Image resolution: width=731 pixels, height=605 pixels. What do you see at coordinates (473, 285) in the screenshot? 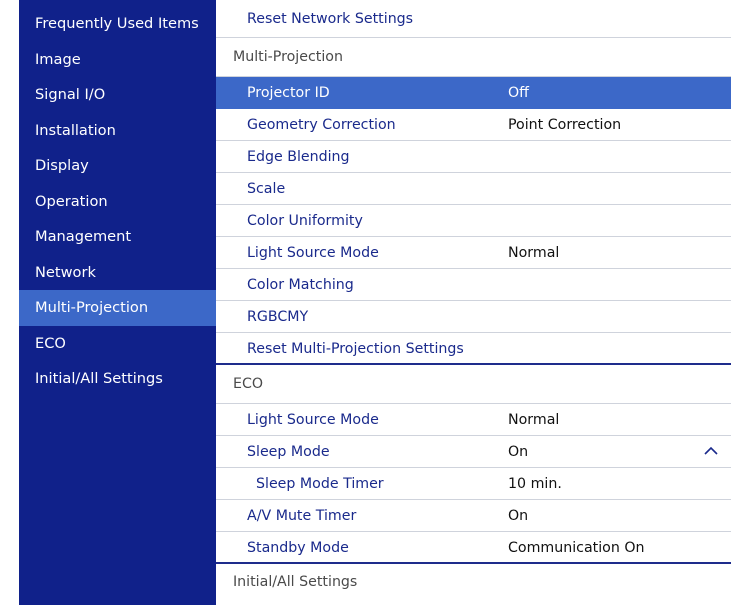
I see `menu-item-color-matching: Color Matching` at bounding box center [473, 285].